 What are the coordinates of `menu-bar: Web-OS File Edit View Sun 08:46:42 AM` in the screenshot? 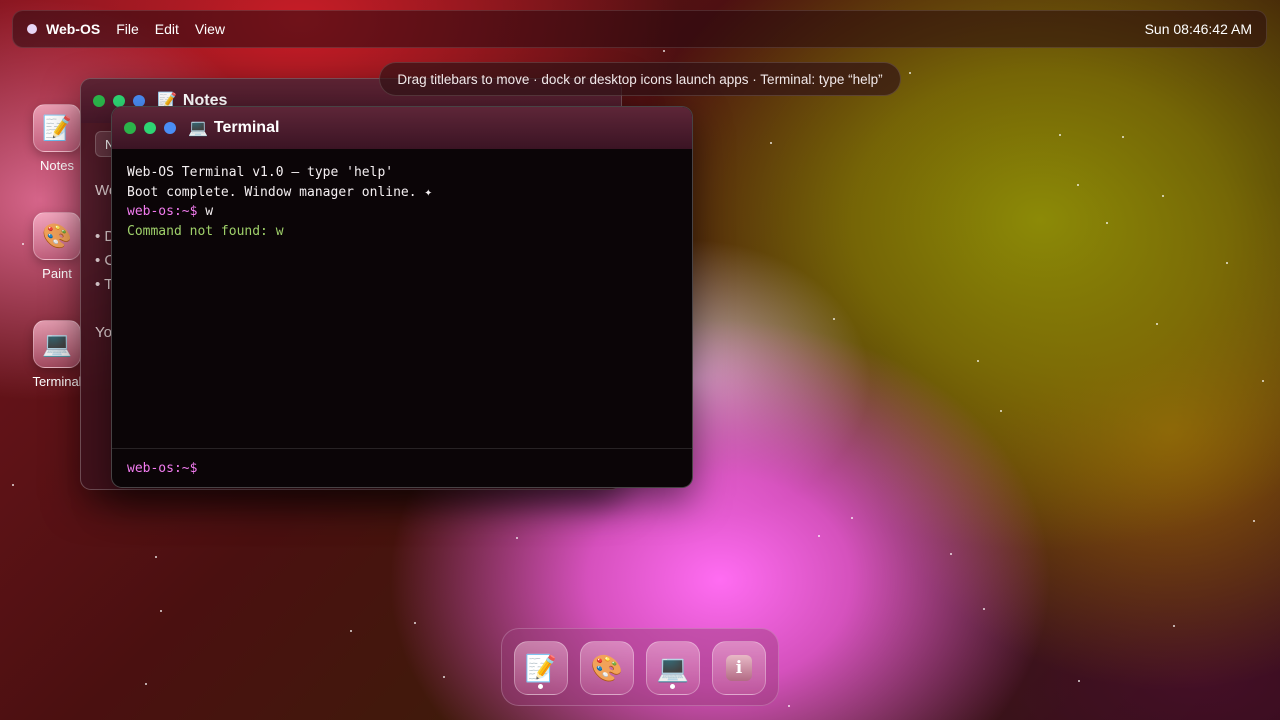 It's located at (639, 29).